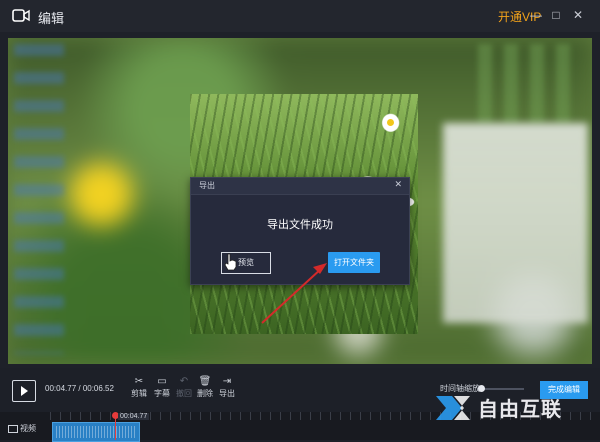 The height and width of the screenshot is (442, 600). I want to click on video-clip, so click(96, 432).